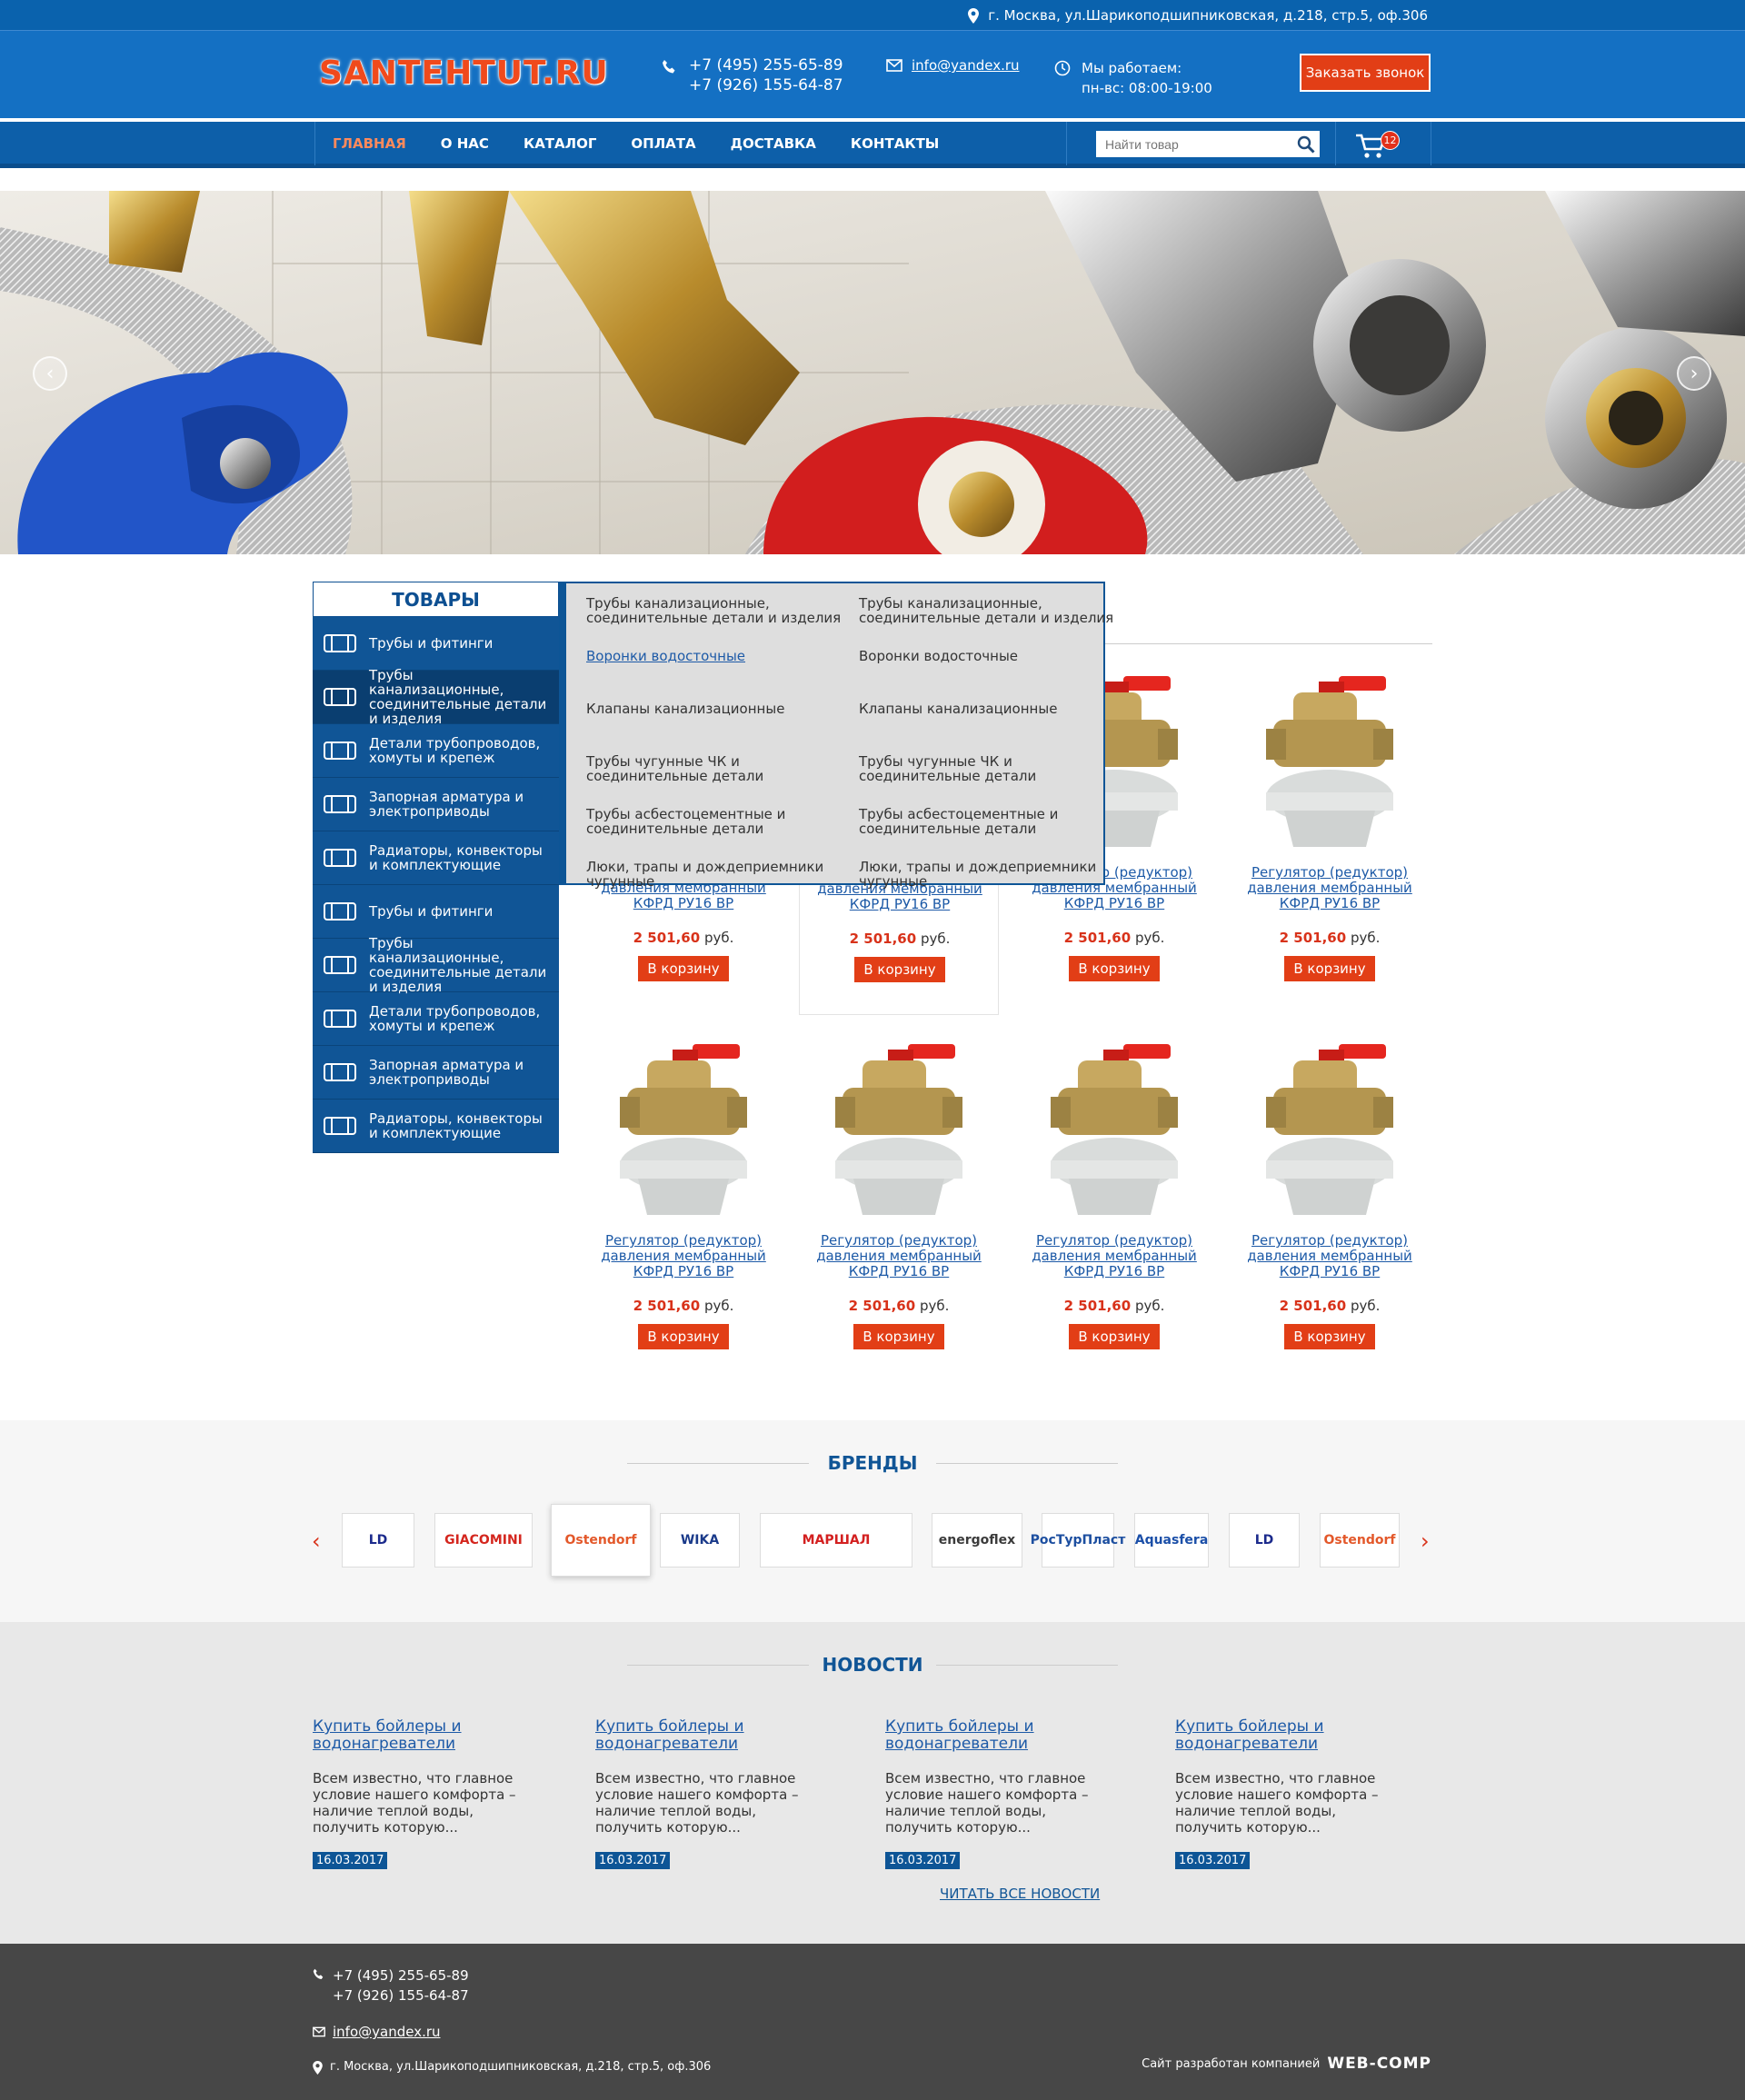 This screenshot has height=2100, width=1745. I want to click on footer-phone-1: +7 (495) 255-65-89, so click(401, 1976).